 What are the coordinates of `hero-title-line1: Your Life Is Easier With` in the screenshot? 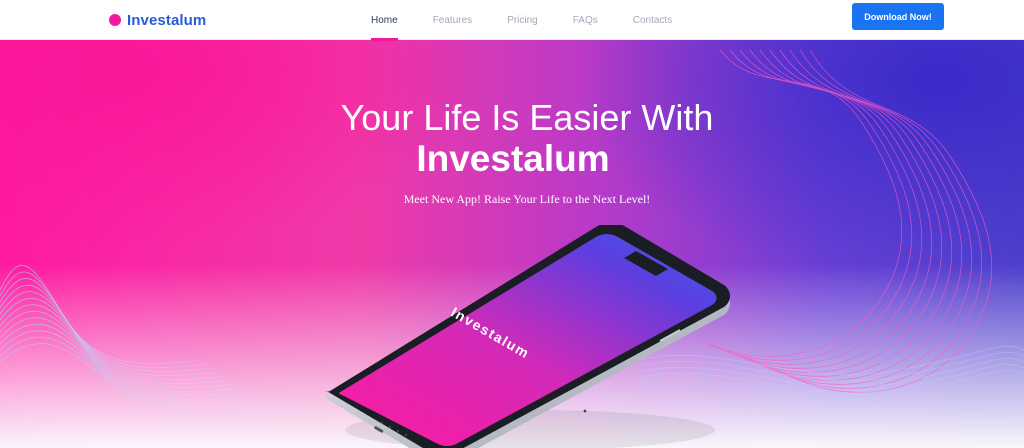 It's located at (527, 117).